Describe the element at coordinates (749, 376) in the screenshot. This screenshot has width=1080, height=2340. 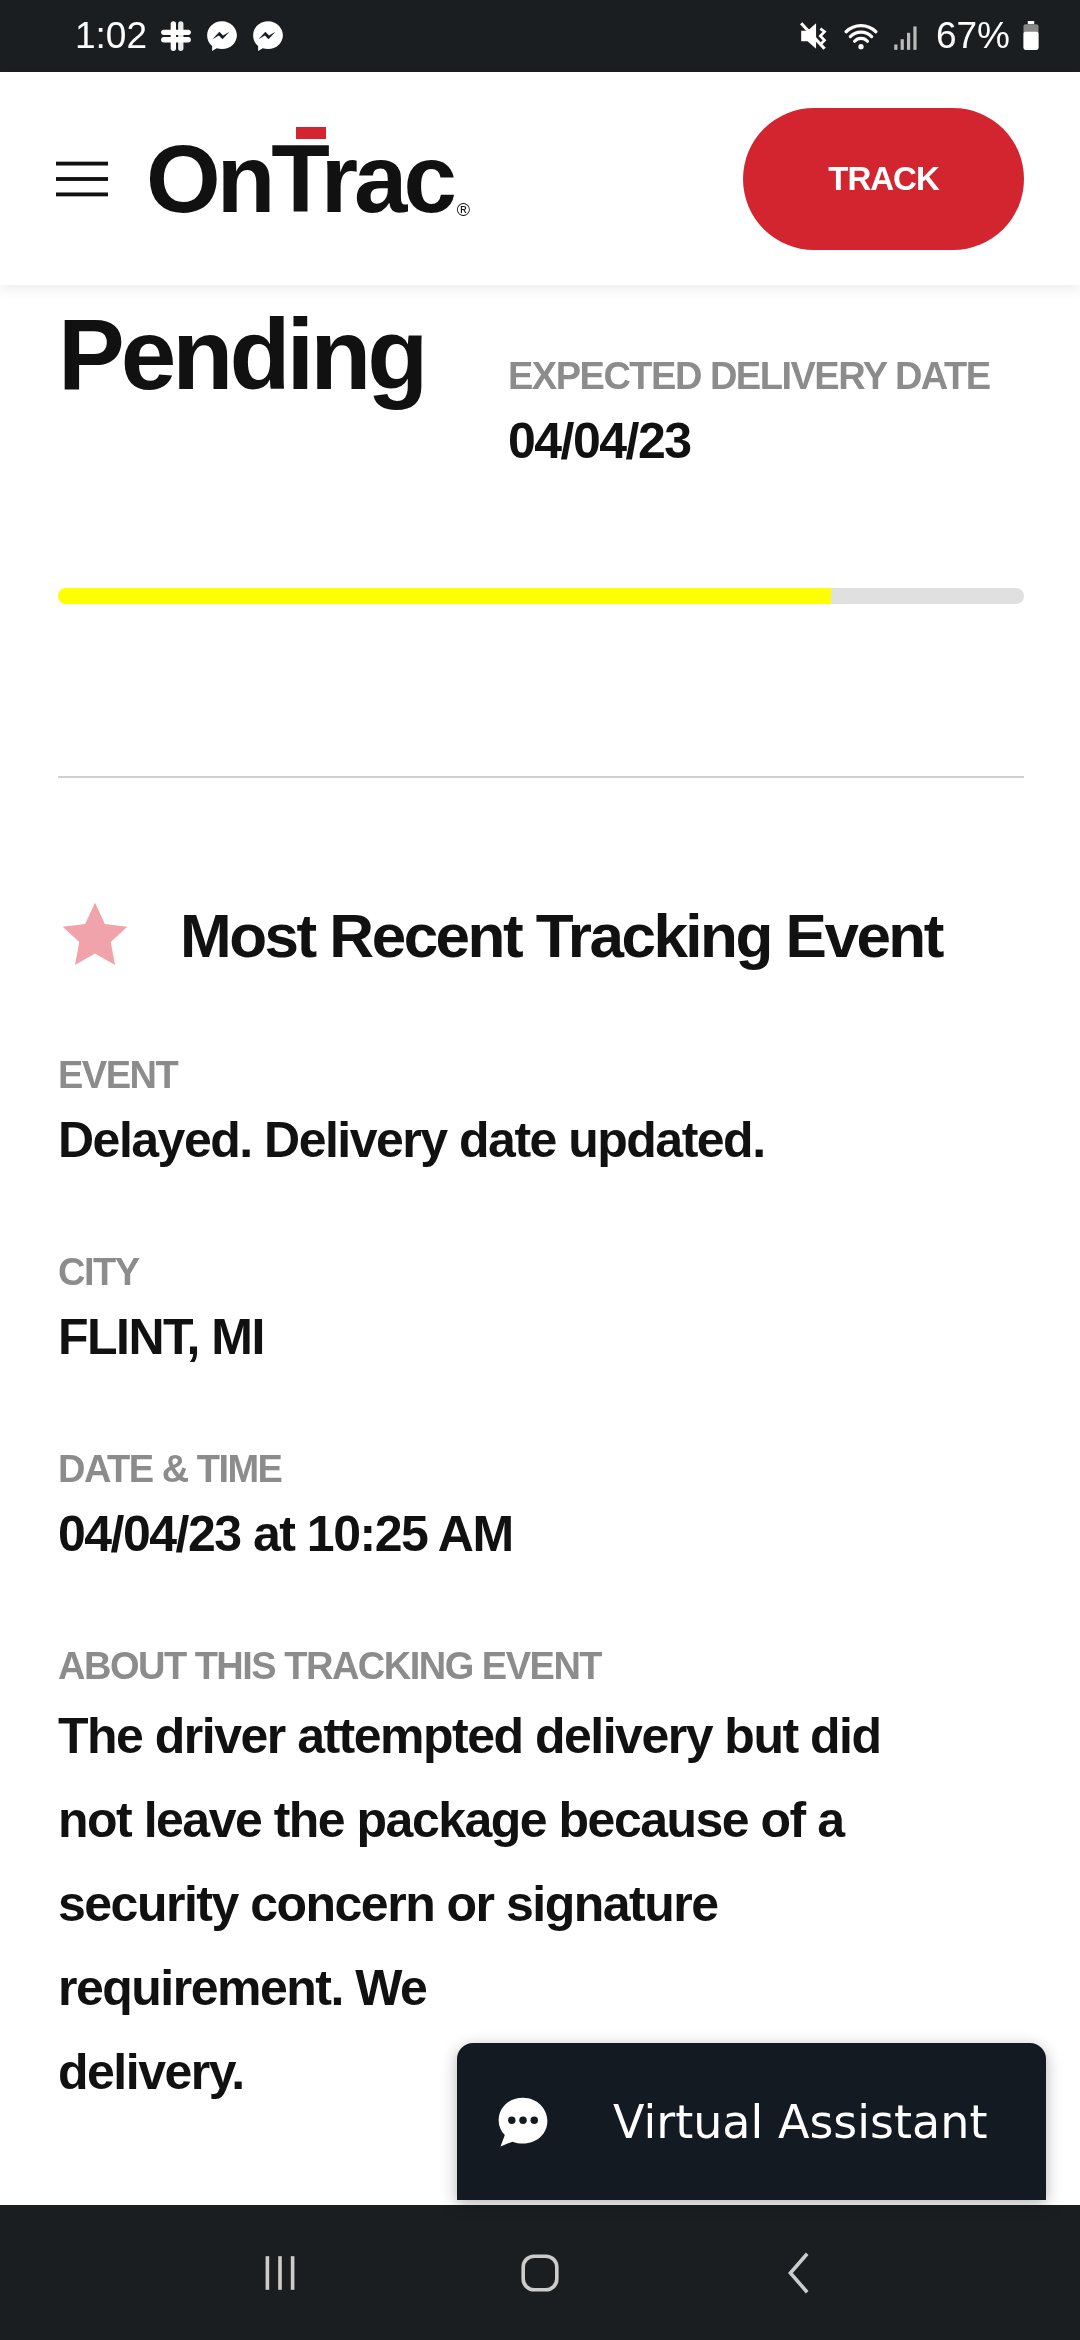
I see `expected-date-label: EXPECTED DELIVERY DATE` at that location.